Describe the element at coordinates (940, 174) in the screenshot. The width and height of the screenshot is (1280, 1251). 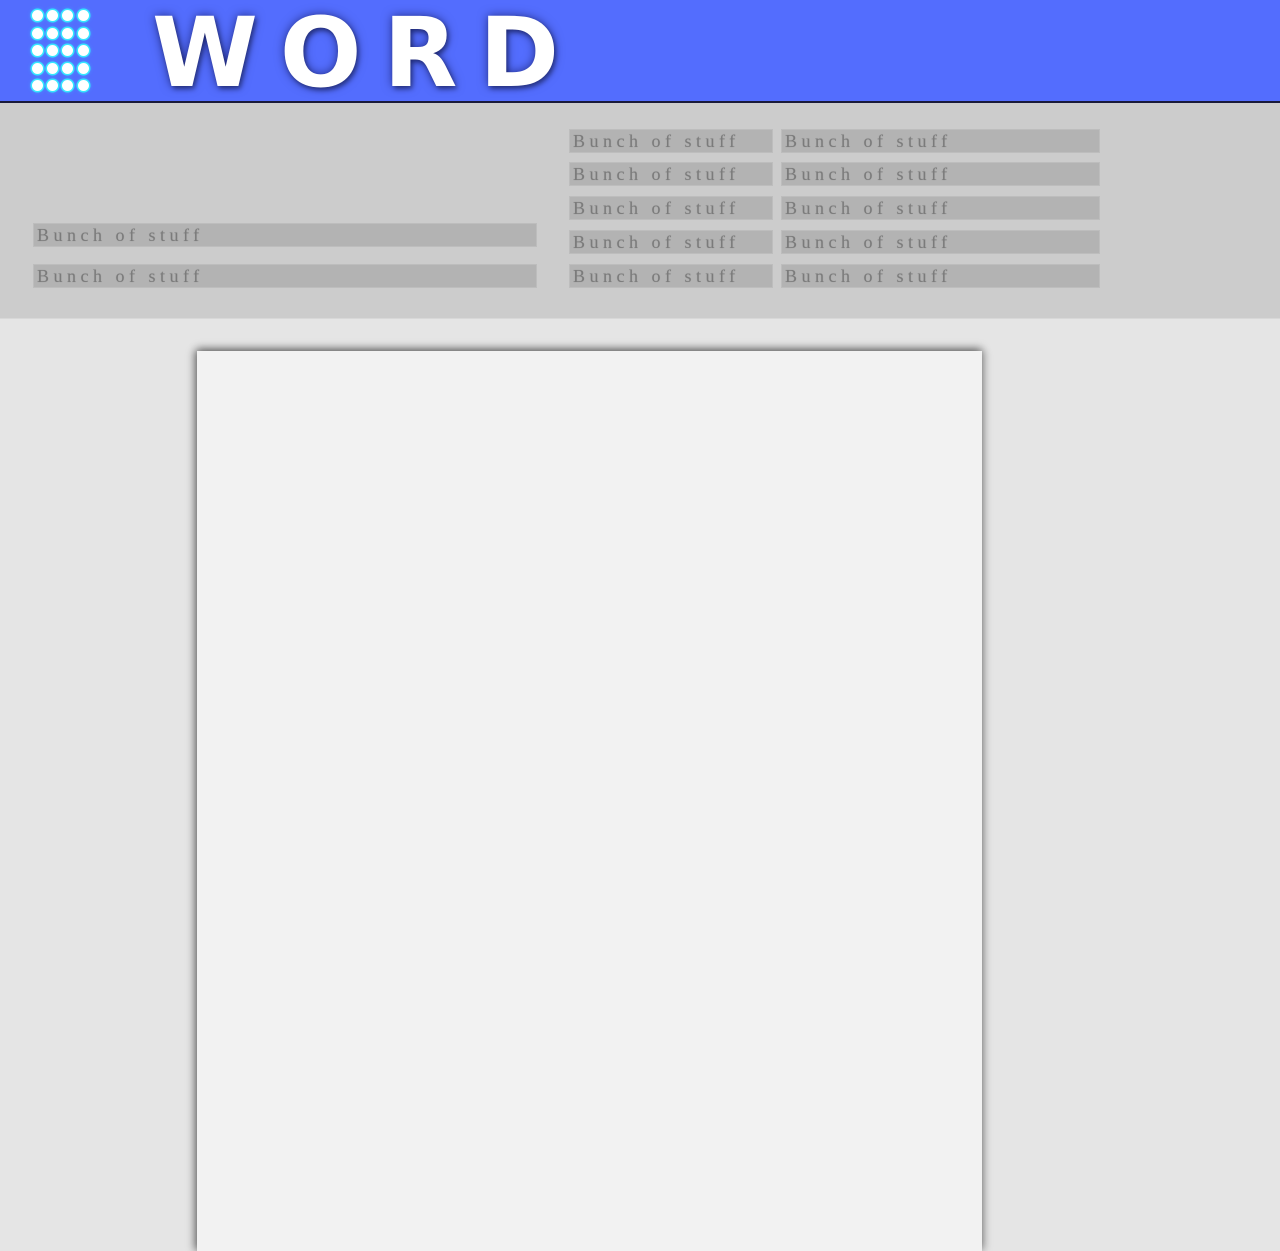
I see `ribbon-item-grid-4: Bunch of stuff` at that location.